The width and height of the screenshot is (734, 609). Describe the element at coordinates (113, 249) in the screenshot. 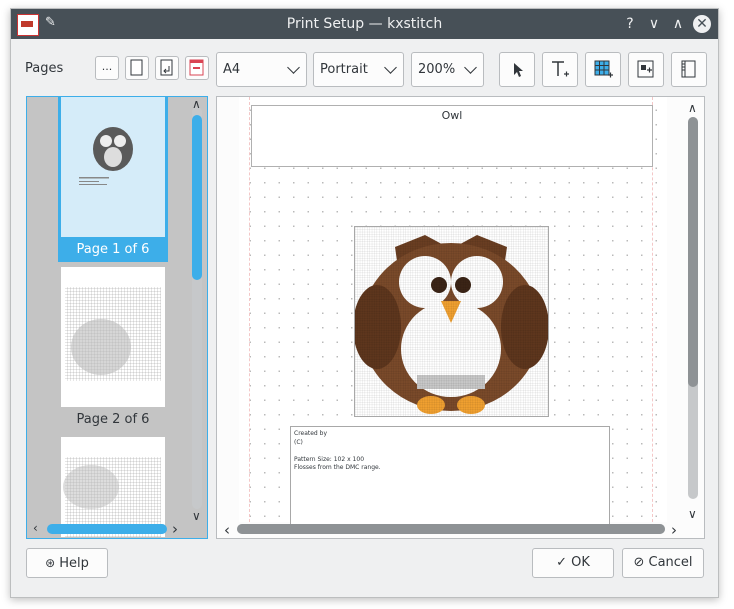

I see `thumbnail-caption: Page 1 of 6` at that location.